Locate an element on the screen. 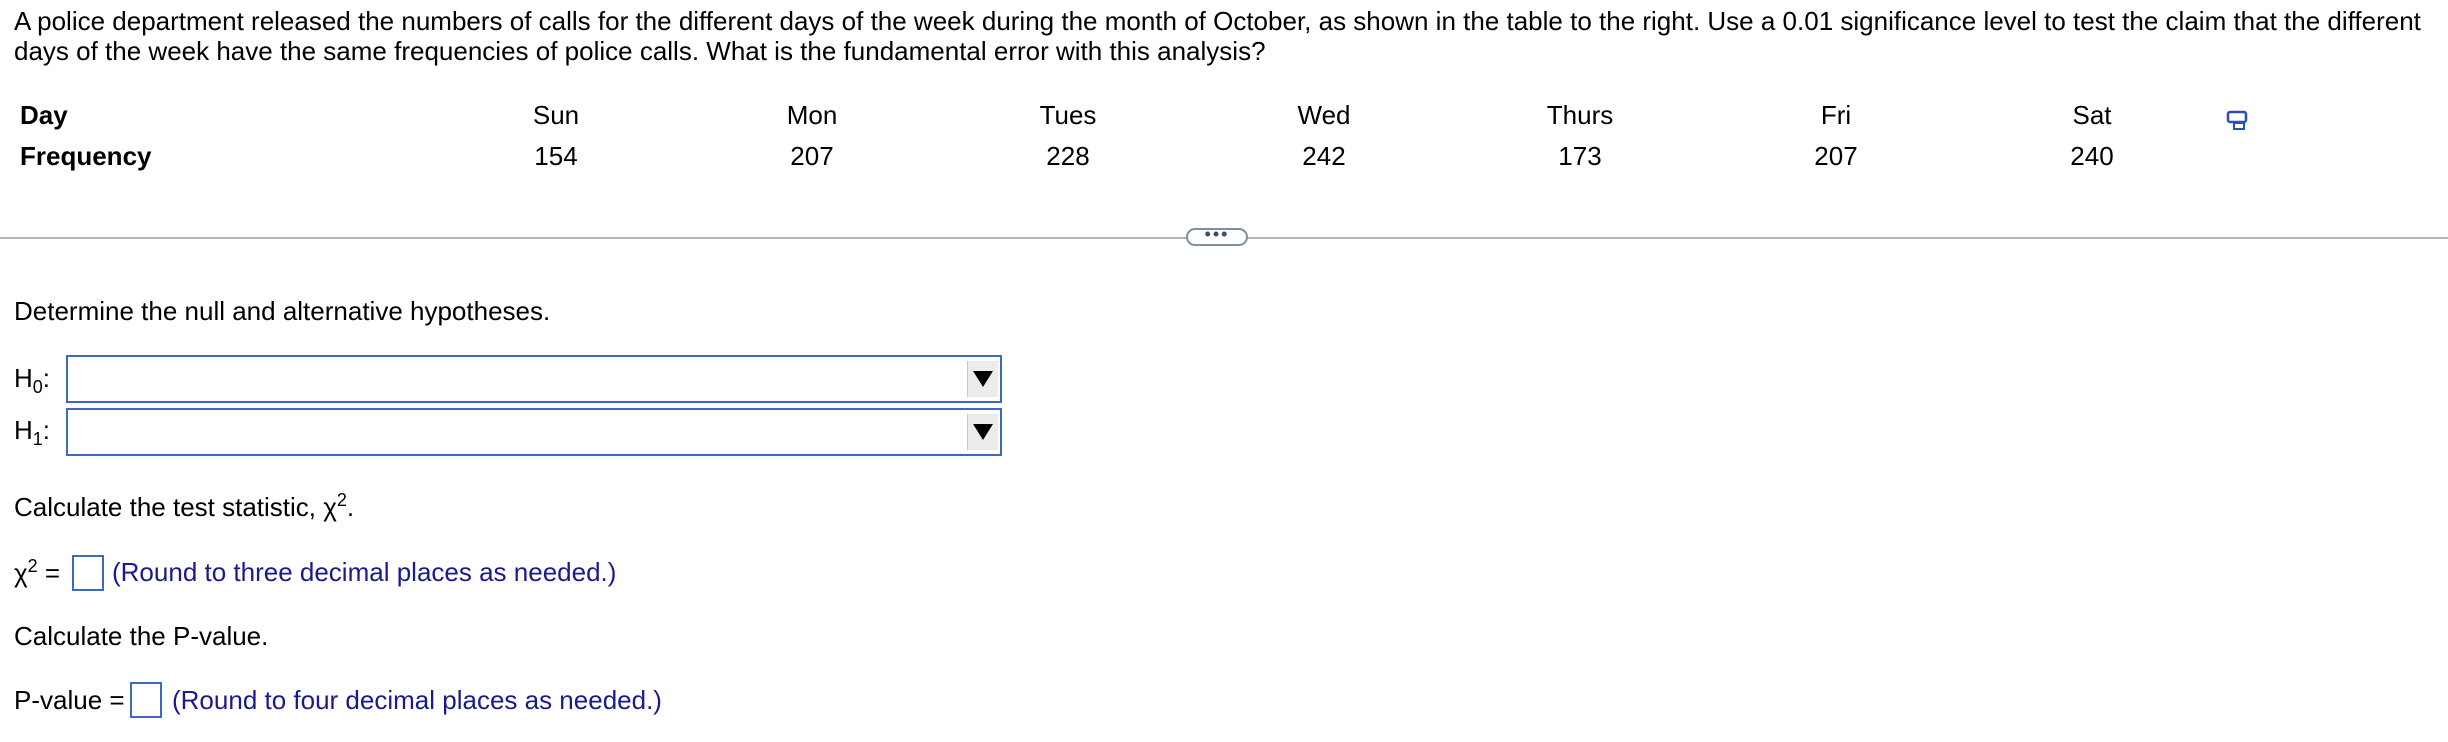  day-fri: Fri is located at coordinates (1836, 115).